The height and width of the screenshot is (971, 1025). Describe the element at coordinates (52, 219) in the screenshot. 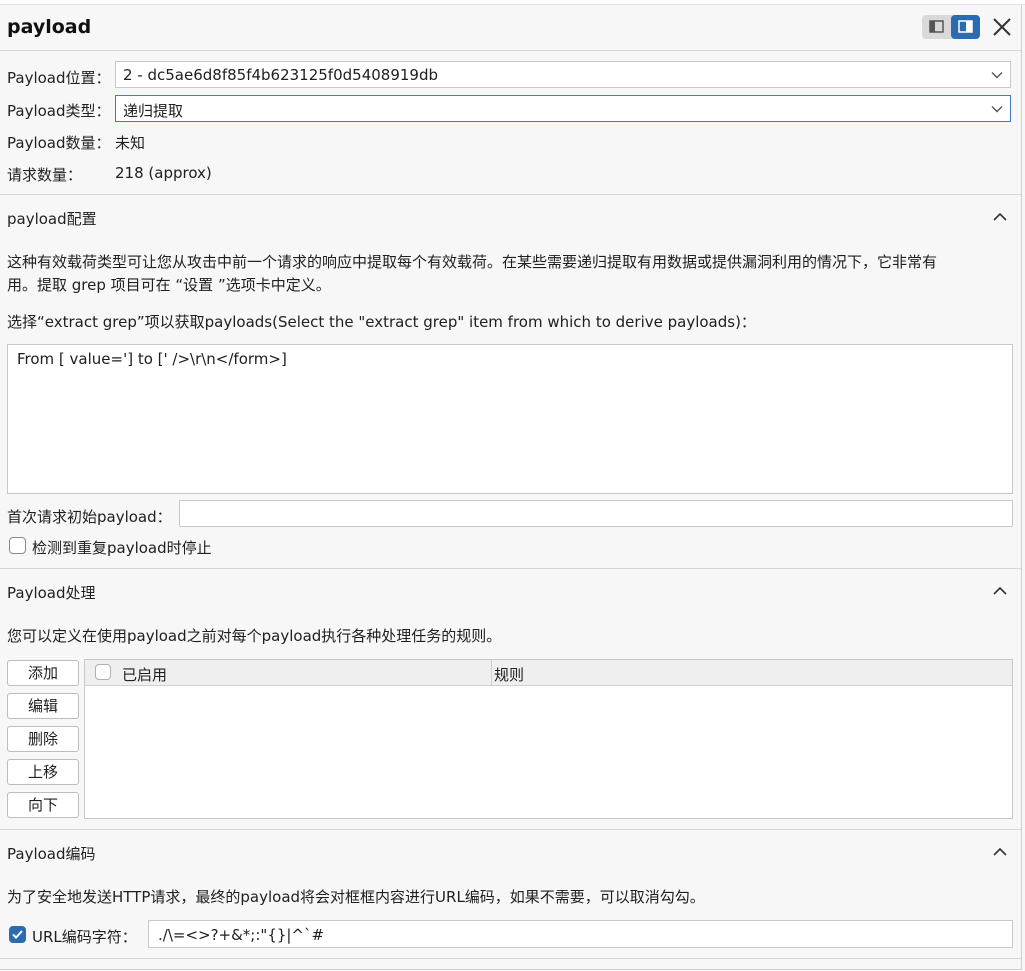

I see `config-section-title: payload配置` at that location.